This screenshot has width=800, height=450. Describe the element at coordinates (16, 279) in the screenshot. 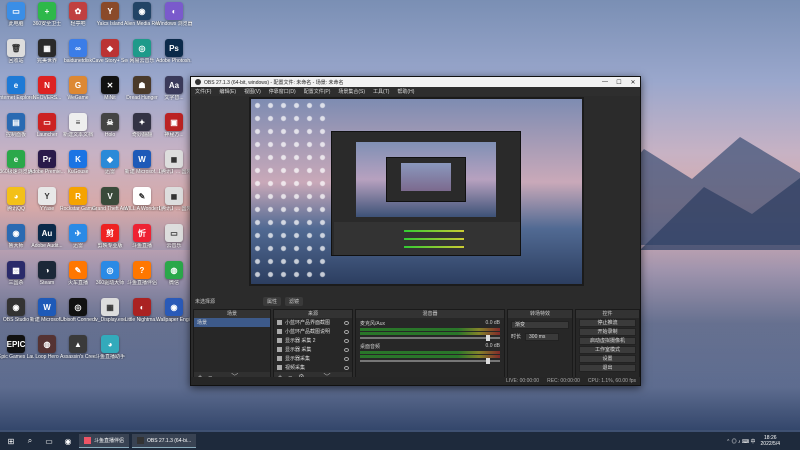

I see `desktop-icon: ▩ 三国杀` at that location.